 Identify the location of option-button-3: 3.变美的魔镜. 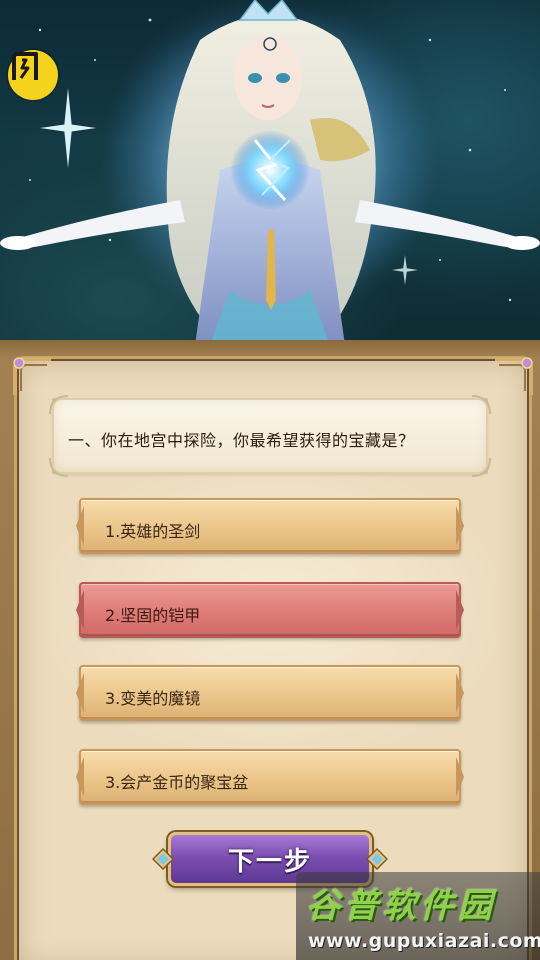
(270, 693).